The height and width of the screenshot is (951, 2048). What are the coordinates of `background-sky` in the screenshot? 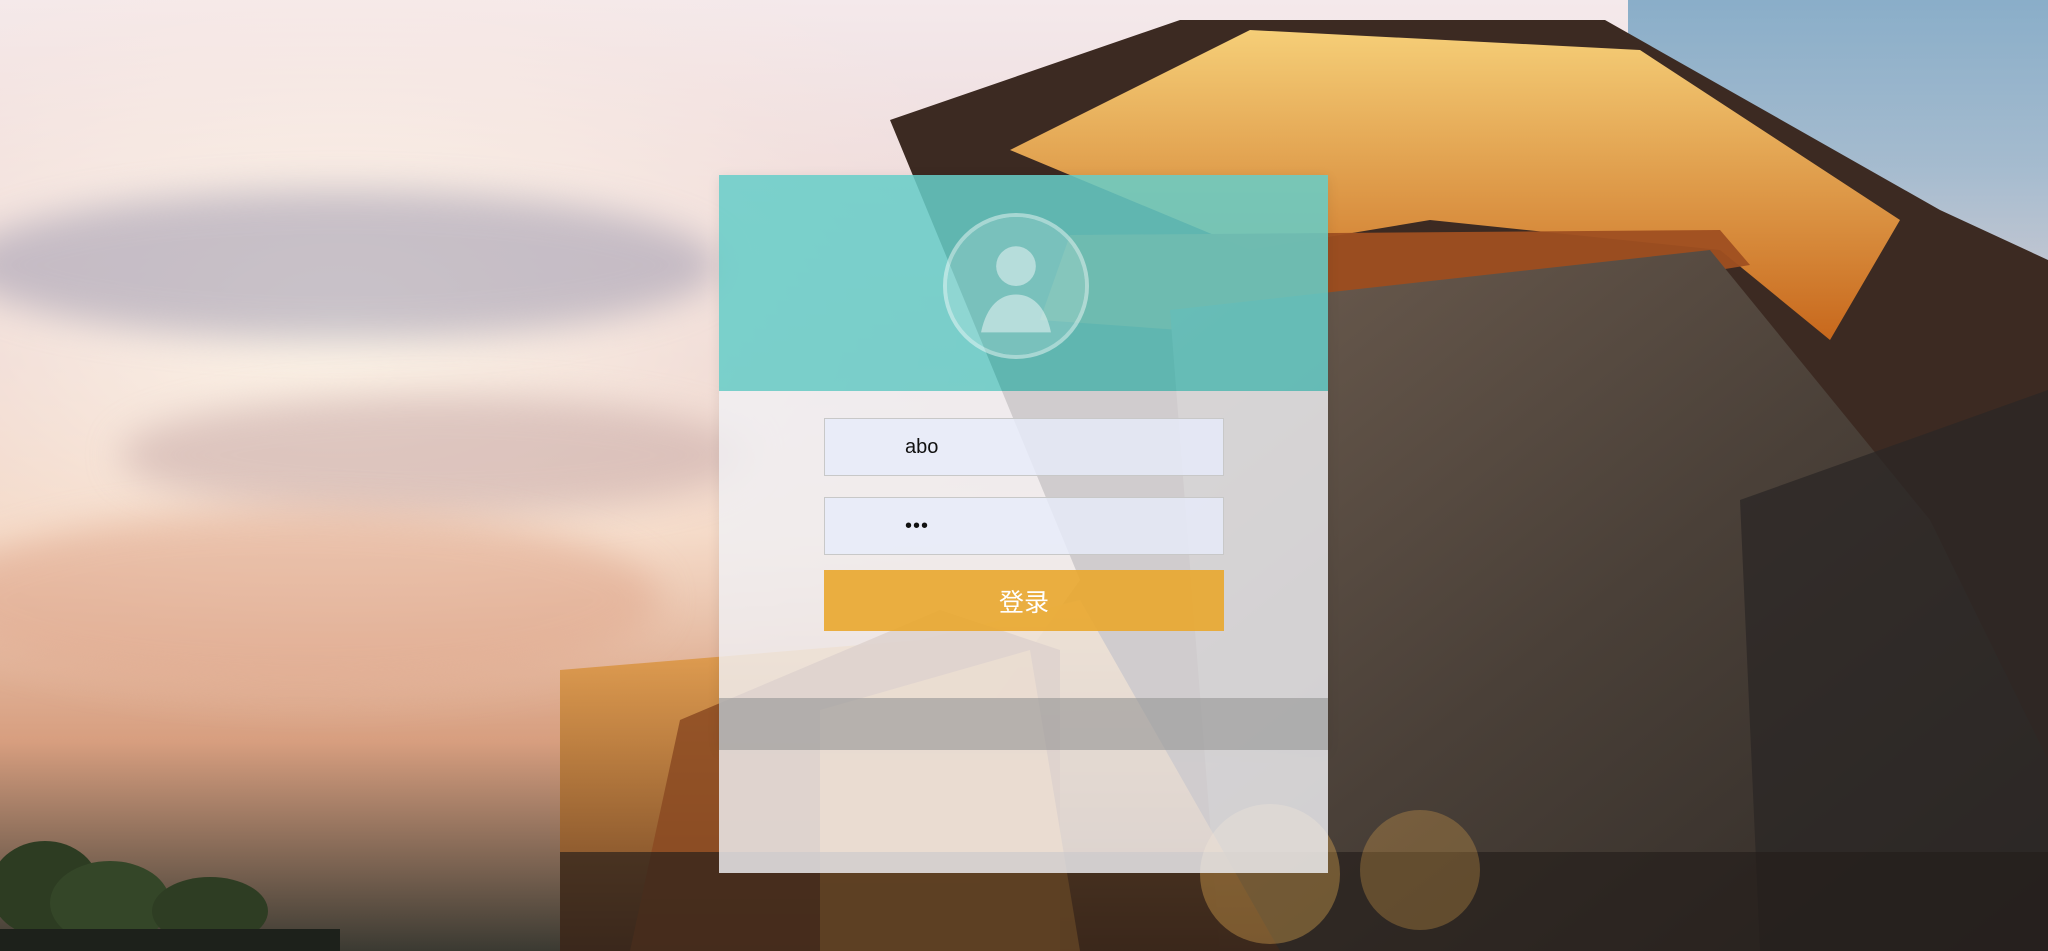 It's located at (1838, 210).